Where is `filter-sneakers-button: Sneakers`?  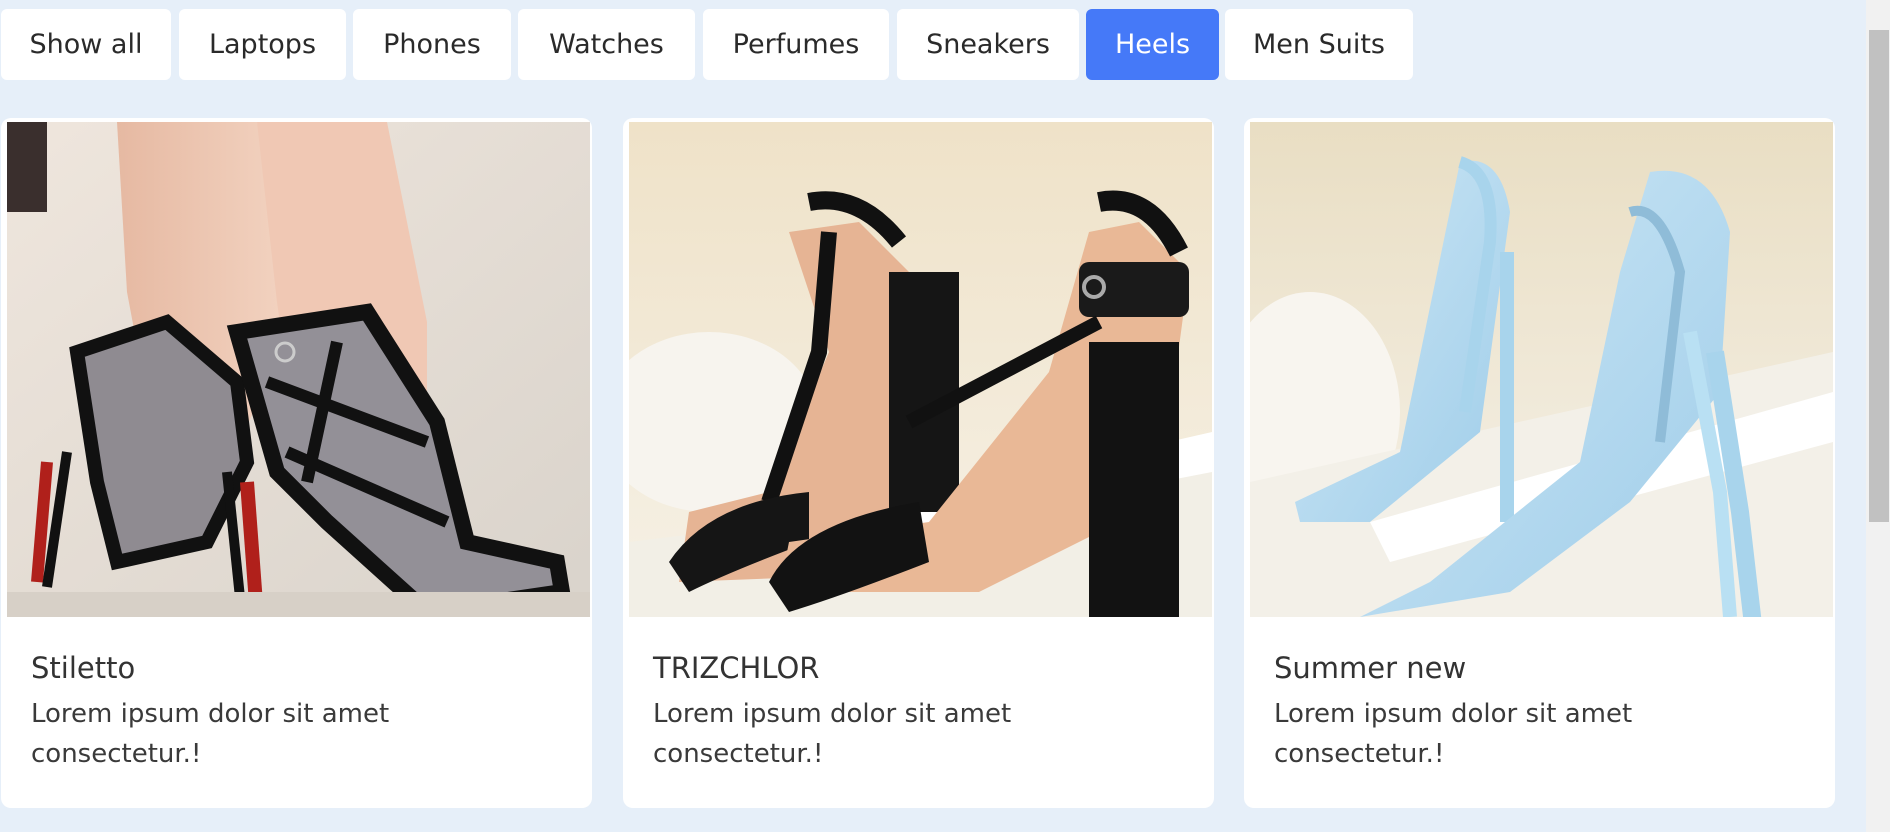 filter-sneakers-button: Sneakers is located at coordinates (988, 44).